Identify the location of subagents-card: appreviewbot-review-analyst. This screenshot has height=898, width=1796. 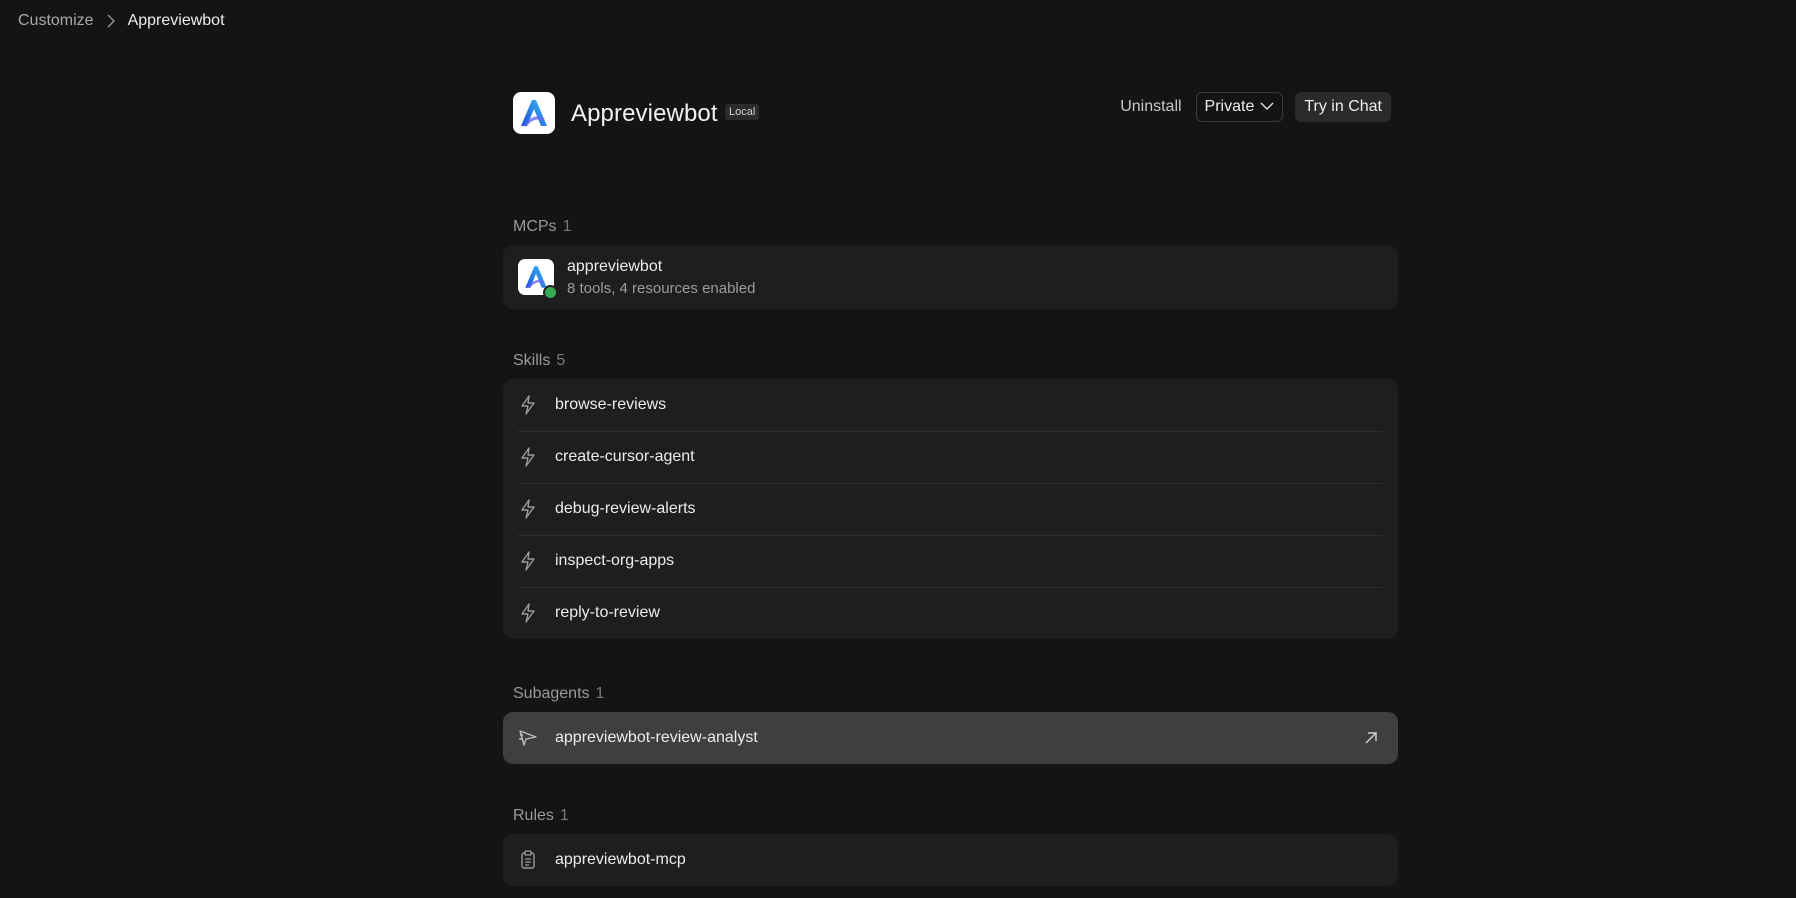
(950, 738).